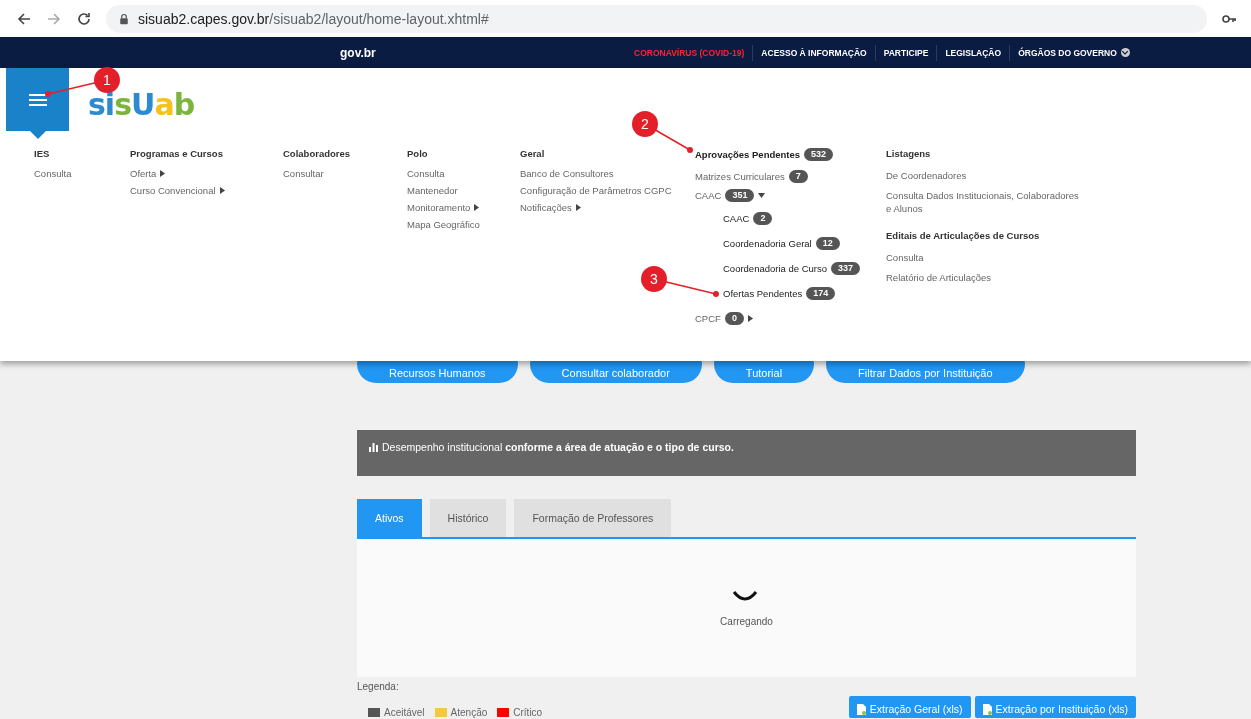 The image size is (1251, 719). Describe the element at coordinates (84, 18) in the screenshot. I see `reload-icon` at that location.